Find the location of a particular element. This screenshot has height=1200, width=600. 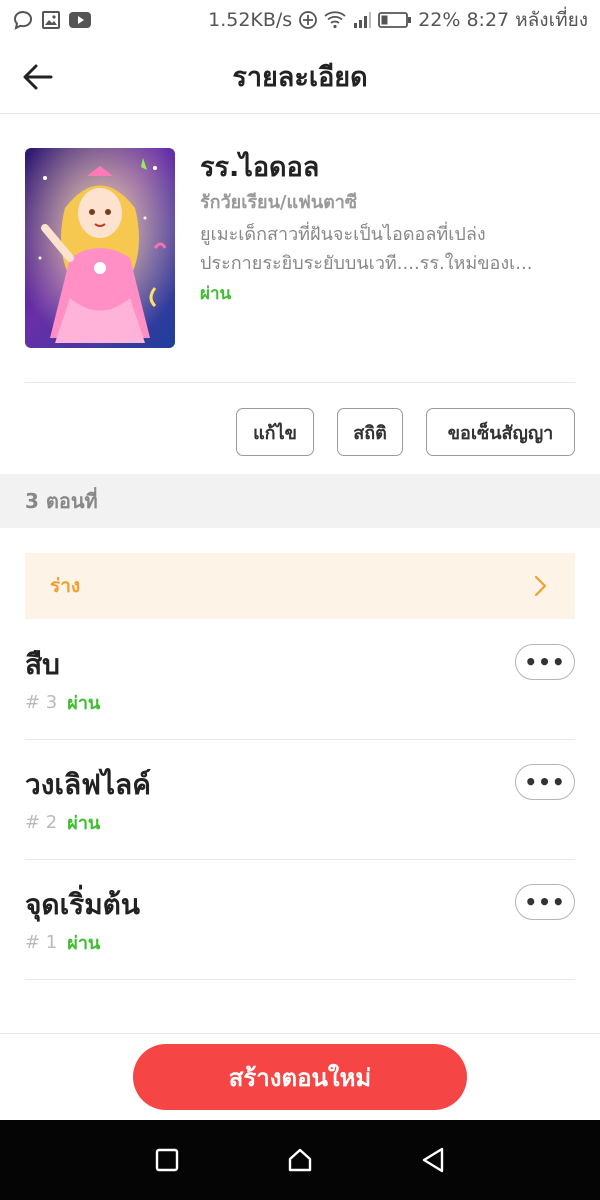

youtube-icon is located at coordinates (80, 20).